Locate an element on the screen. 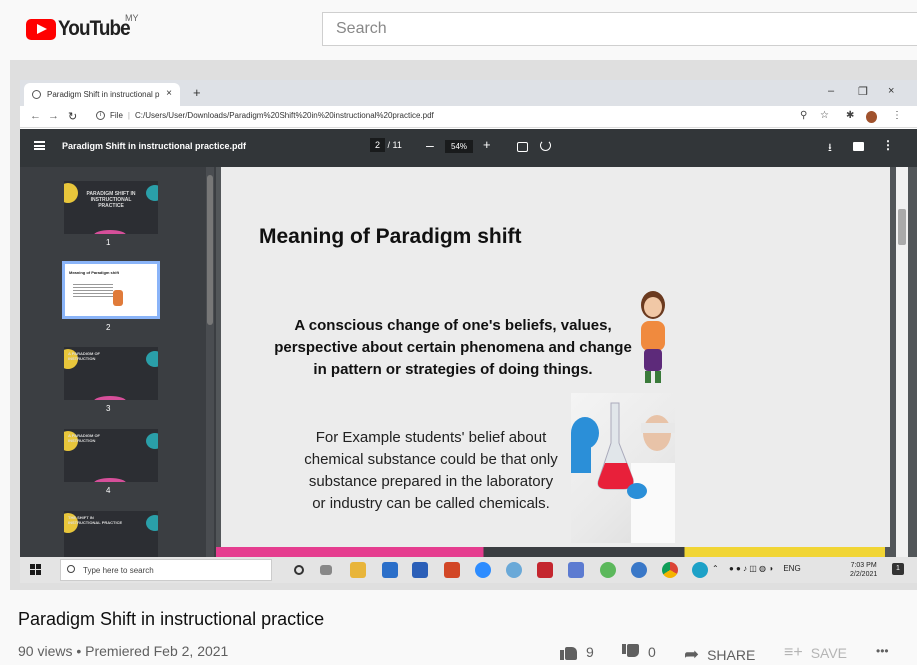 The width and height of the screenshot is (917, 665). youtube-play-icon is located at coordinates (41, 29).